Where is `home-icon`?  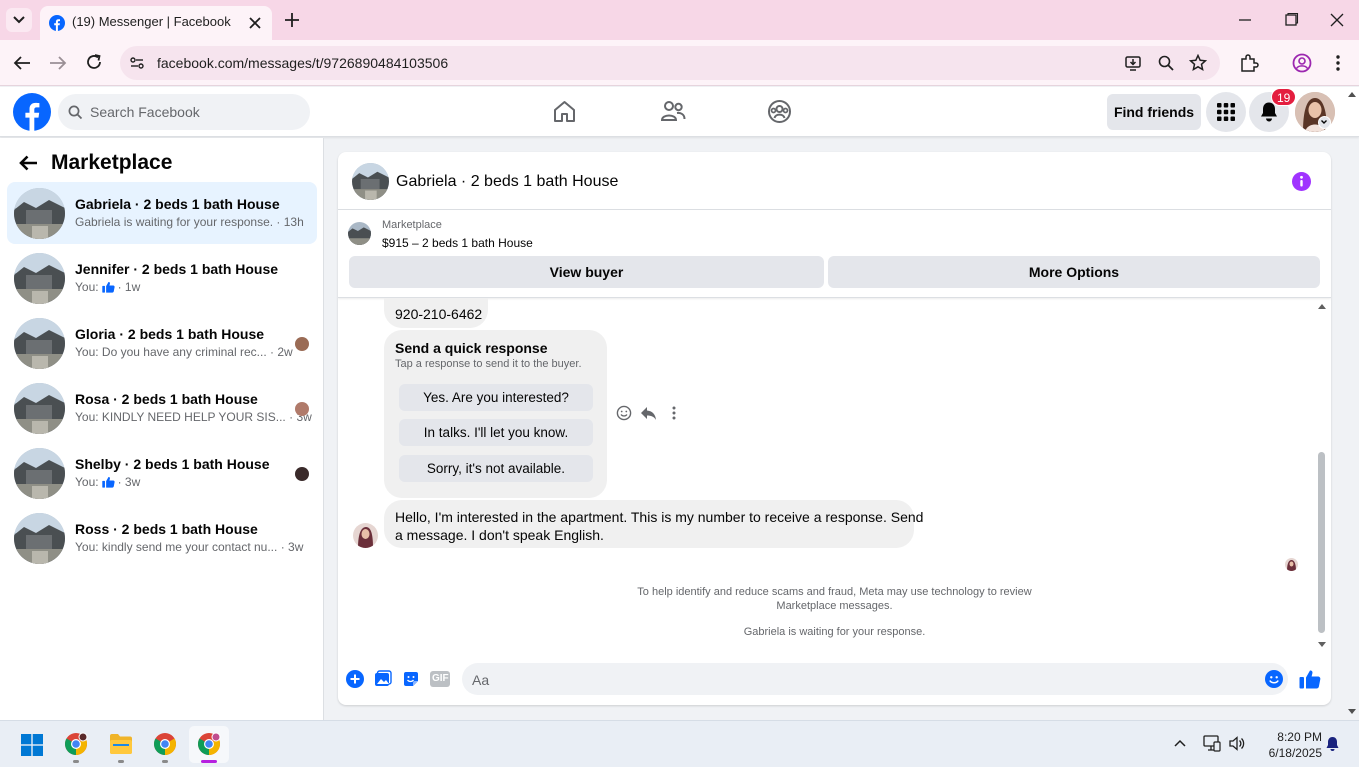
home-icon is located at coordinates (564, 111).